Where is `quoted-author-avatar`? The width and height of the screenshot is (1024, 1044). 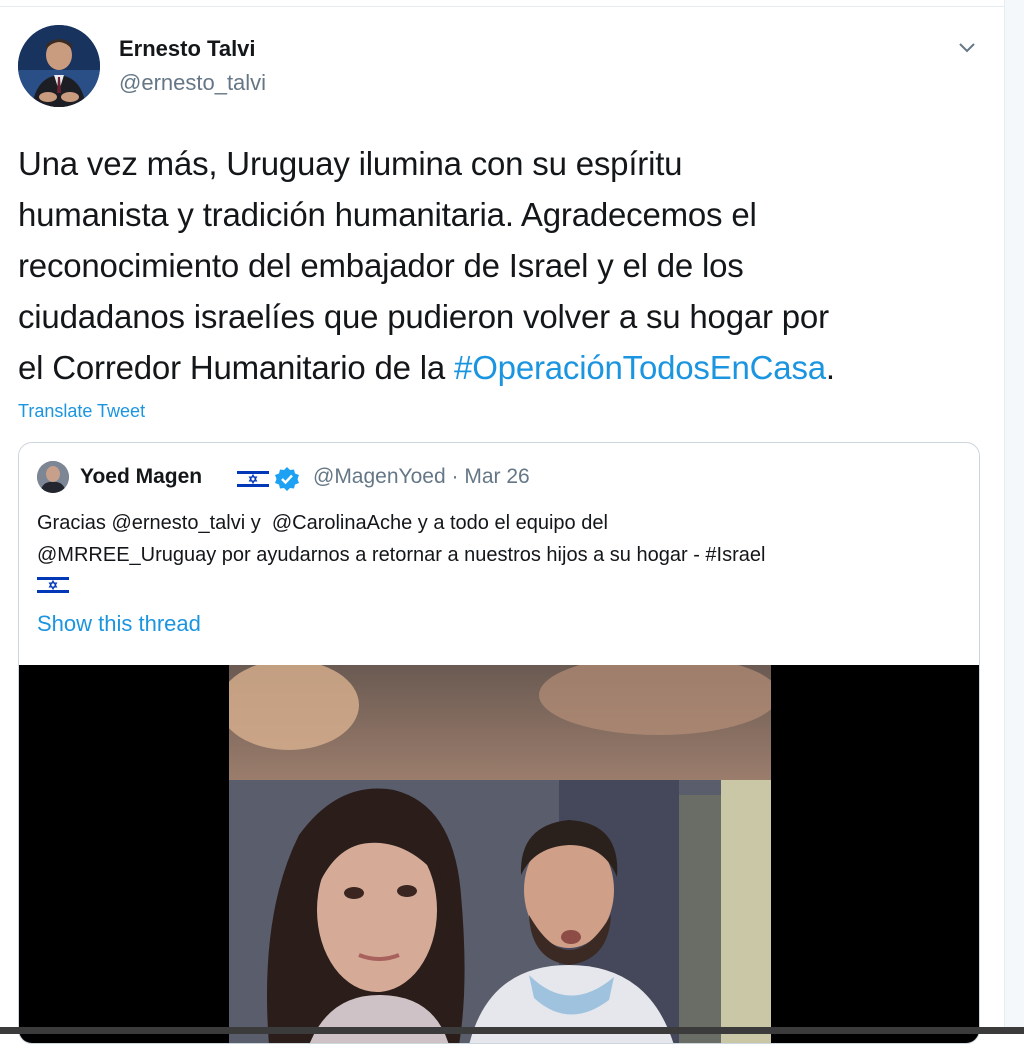 quoted-author-avatar is located at coordinates (53, 477).